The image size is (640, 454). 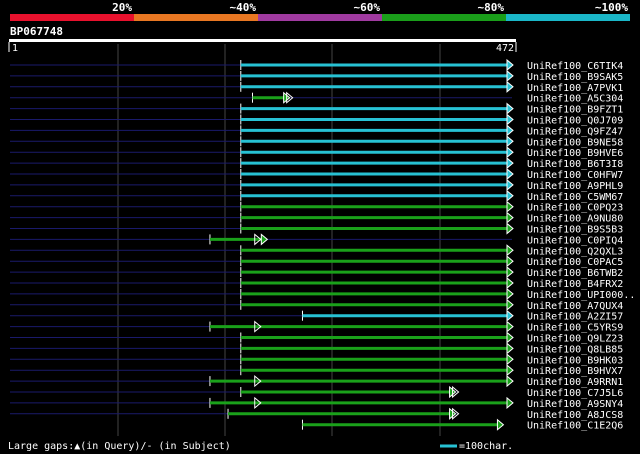 I want to click on hit-label: UniRef100_Q9FZ47, so click(x=575, y=131).